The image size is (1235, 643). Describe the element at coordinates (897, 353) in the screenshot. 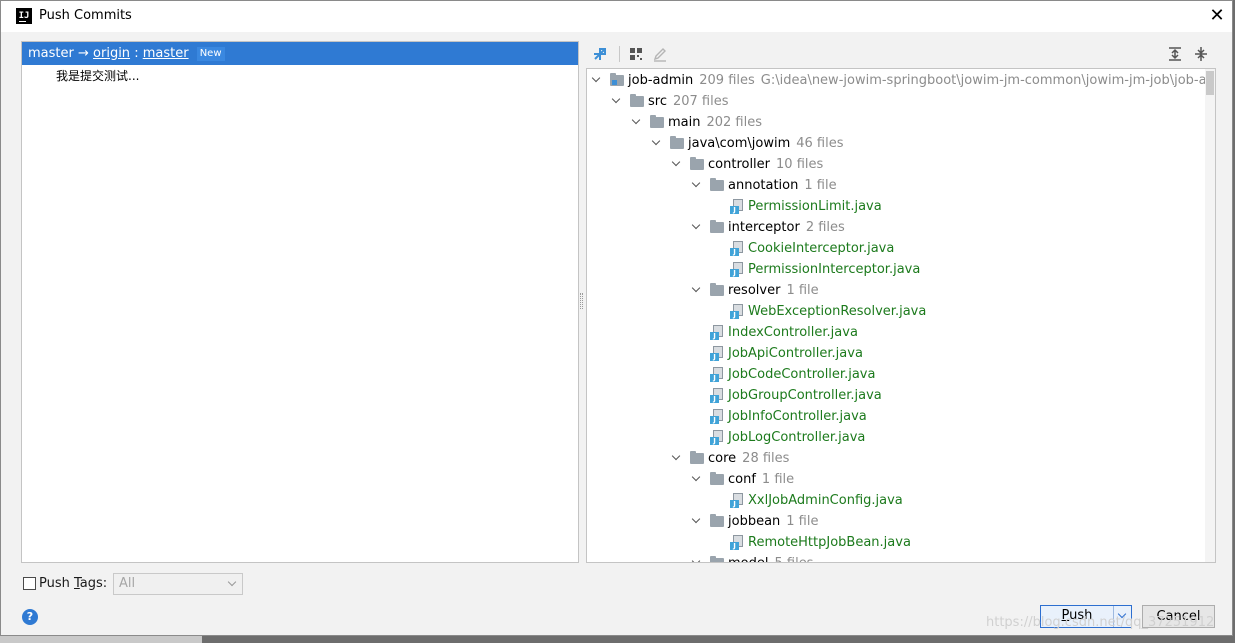

I see `tree-file-row: J JobApiController.java` at that location.